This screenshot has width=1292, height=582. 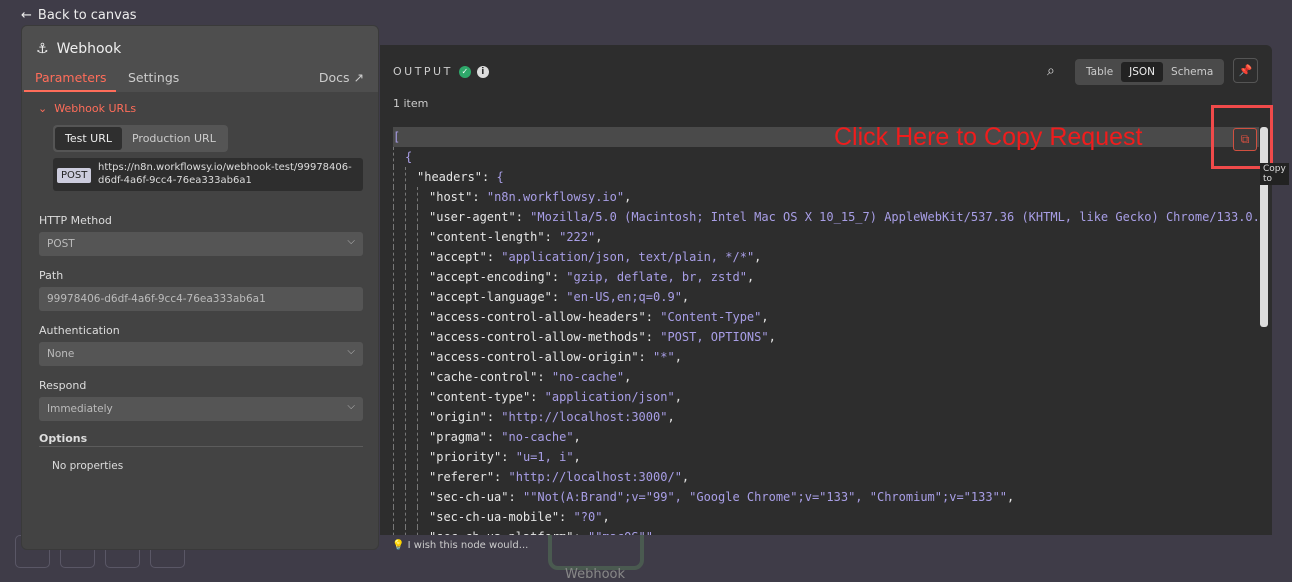 I want to click on json-row: "origin": "http://localhost:3000",, so click(x=826, y=417).